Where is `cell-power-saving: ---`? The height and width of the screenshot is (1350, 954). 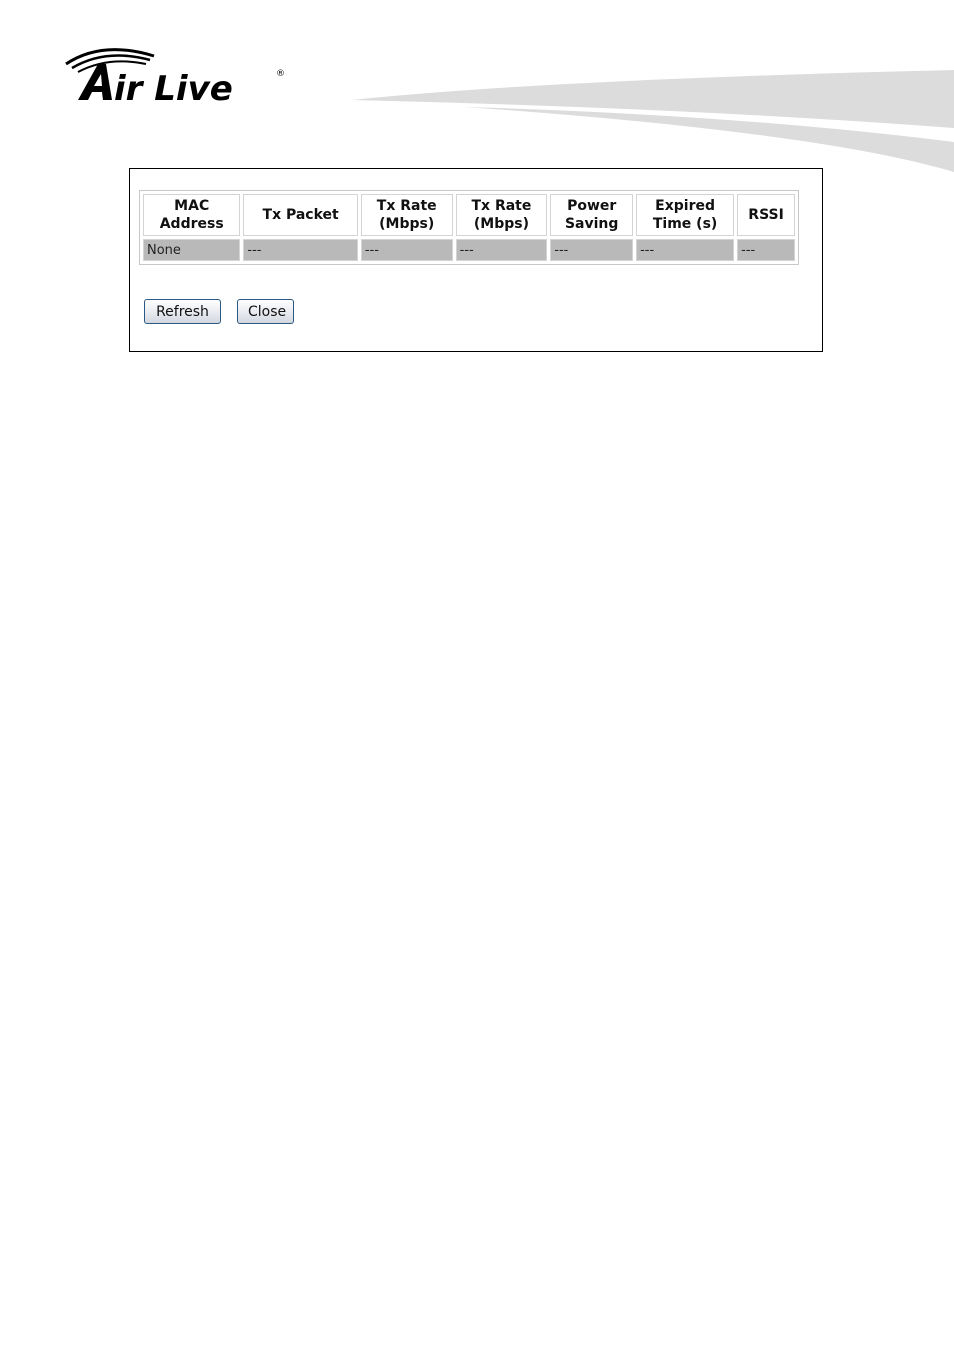 cell-power-saving: --- is located at coordinates (592, 250).